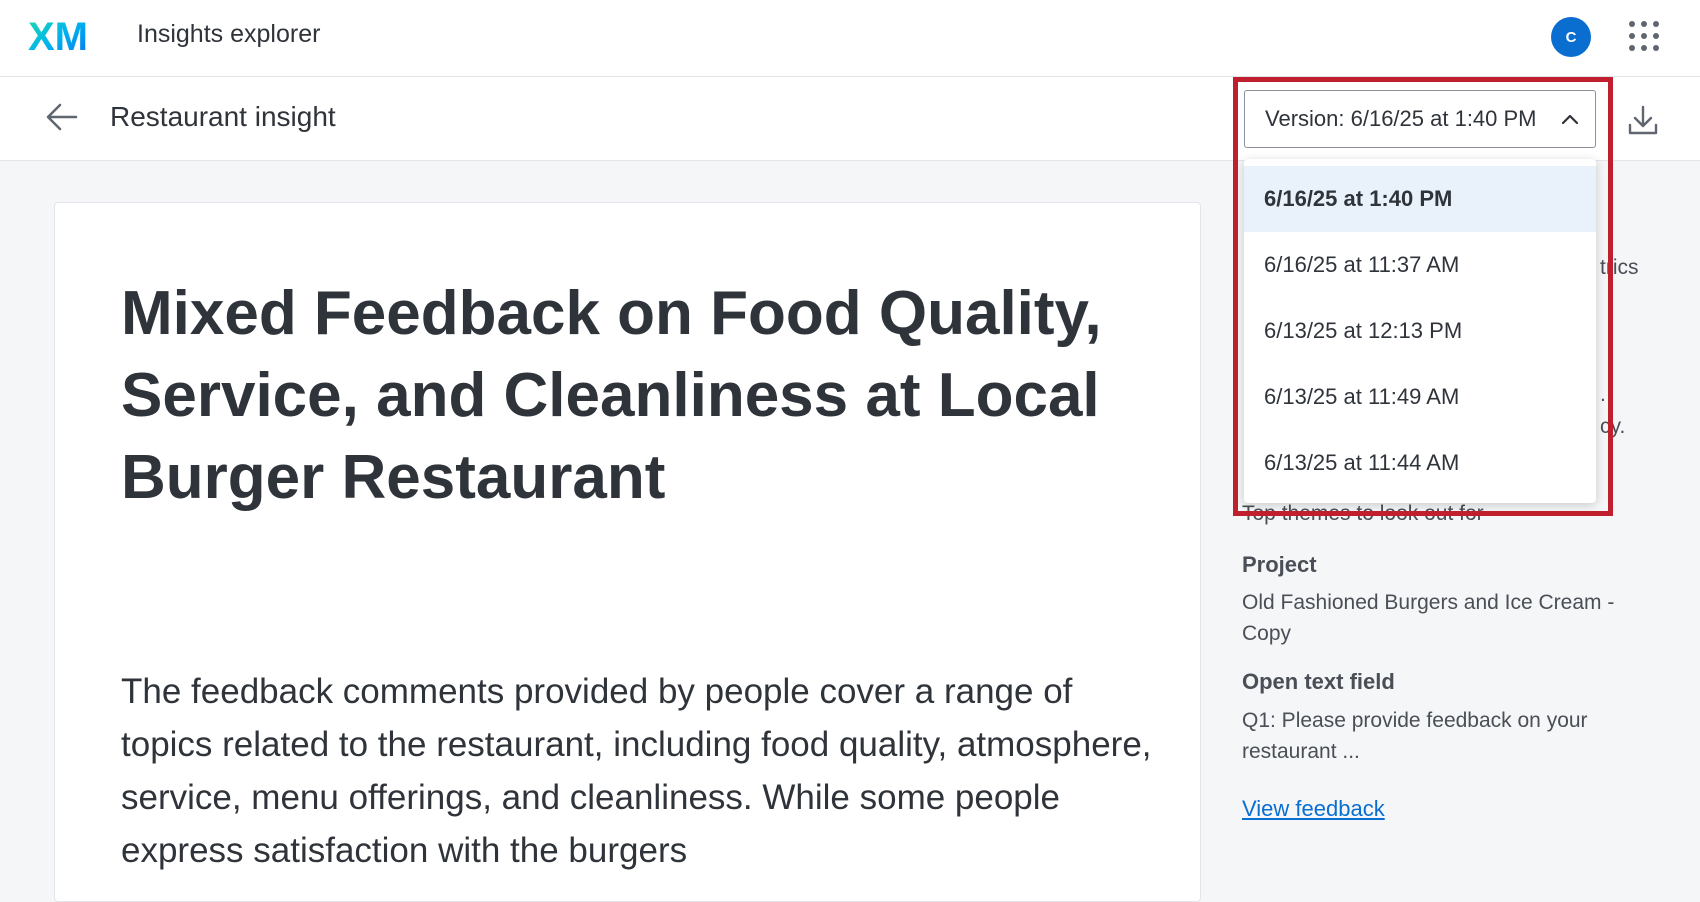 The image size is (1700, 902). I want to click on open-text-field-label: Open text field, so click(1318, 681).